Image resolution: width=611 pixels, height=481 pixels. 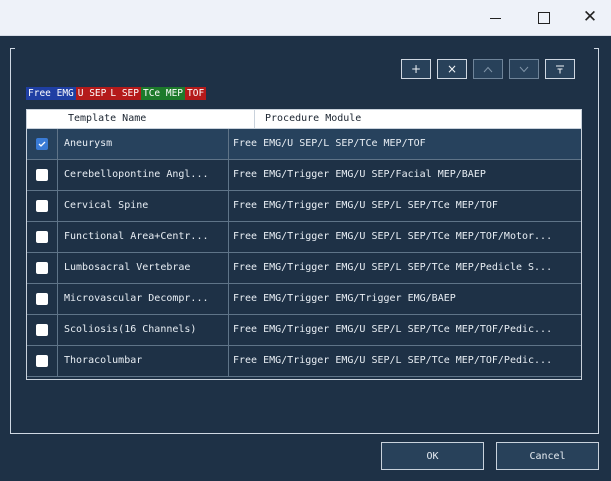 I want to click on table-row: Aneurysm Free EMG/U SEP/L SEP/TCe MEP/TOF, so click(x=304, y=144).